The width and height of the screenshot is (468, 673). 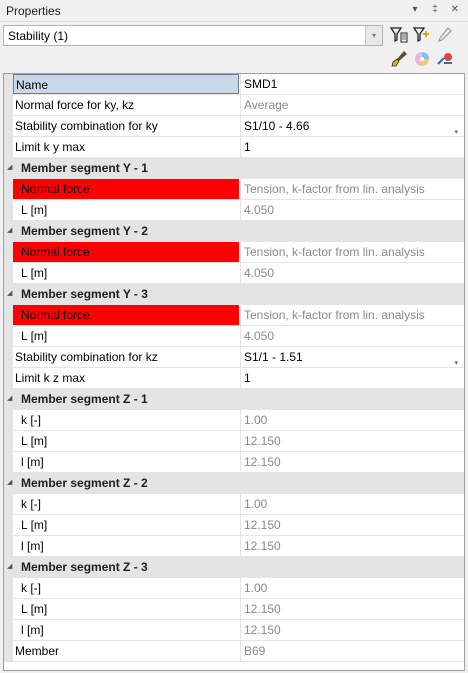 What do you see at coordinates (445, 59) in the screenshot?
I see `pin-tool-icon` at bounding box center [445, 59].